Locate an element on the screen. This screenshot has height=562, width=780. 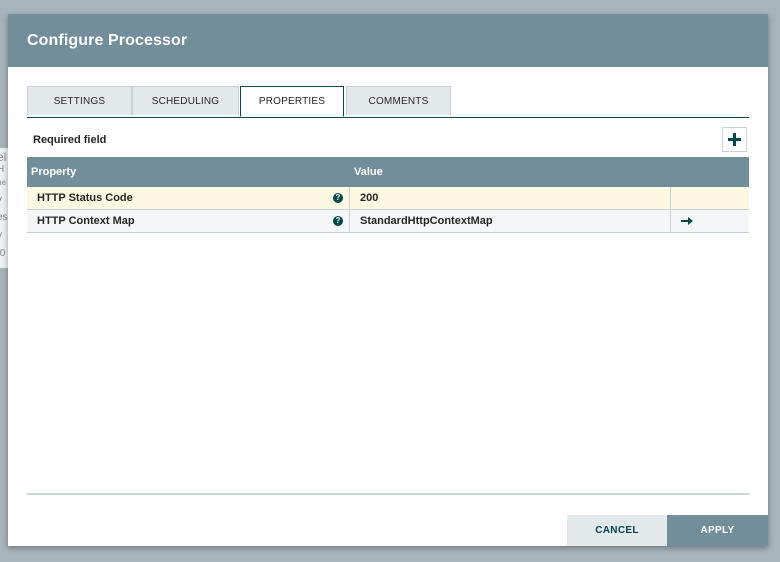
background-text: es is located at coordinates (4, 217).